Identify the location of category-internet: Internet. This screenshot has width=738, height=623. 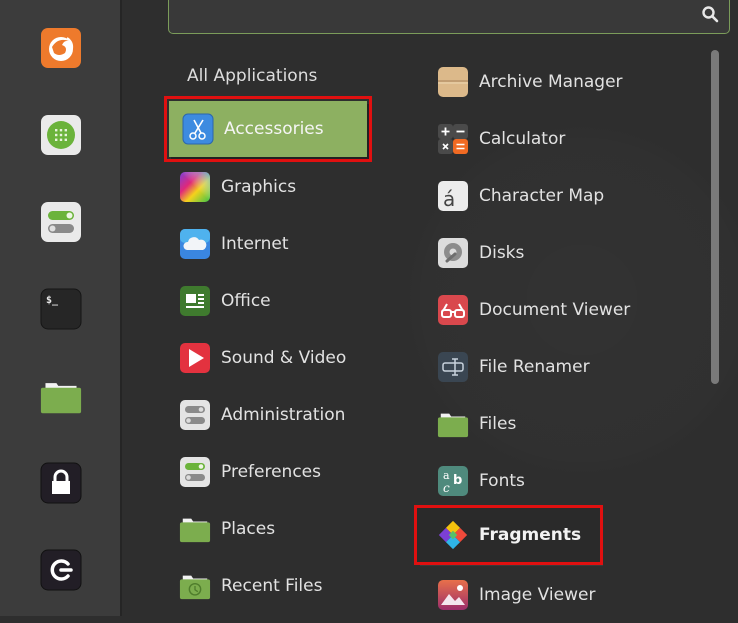
(269, 243).